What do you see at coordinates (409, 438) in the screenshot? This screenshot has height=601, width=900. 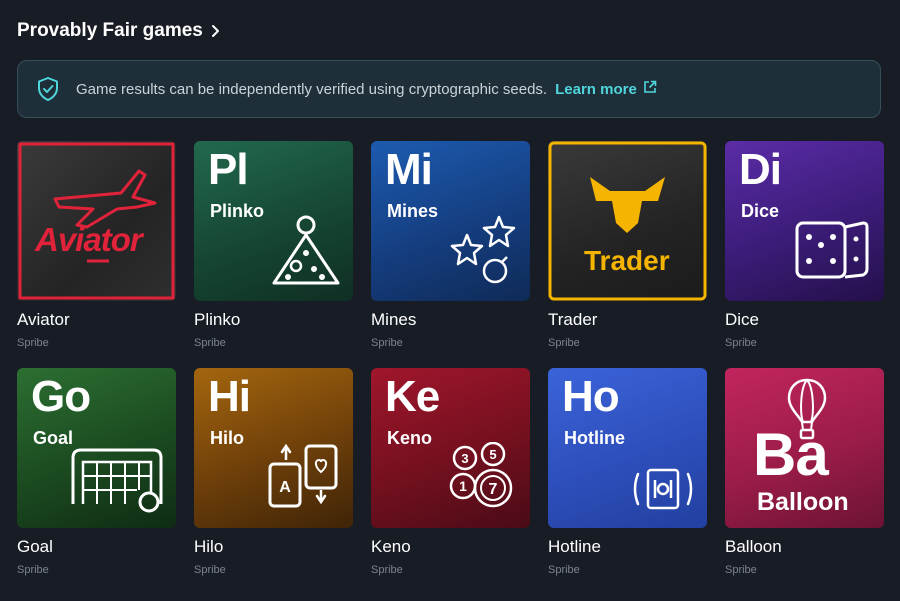 I see `tile-game-name: Keno` at bounding box center [409, 438].